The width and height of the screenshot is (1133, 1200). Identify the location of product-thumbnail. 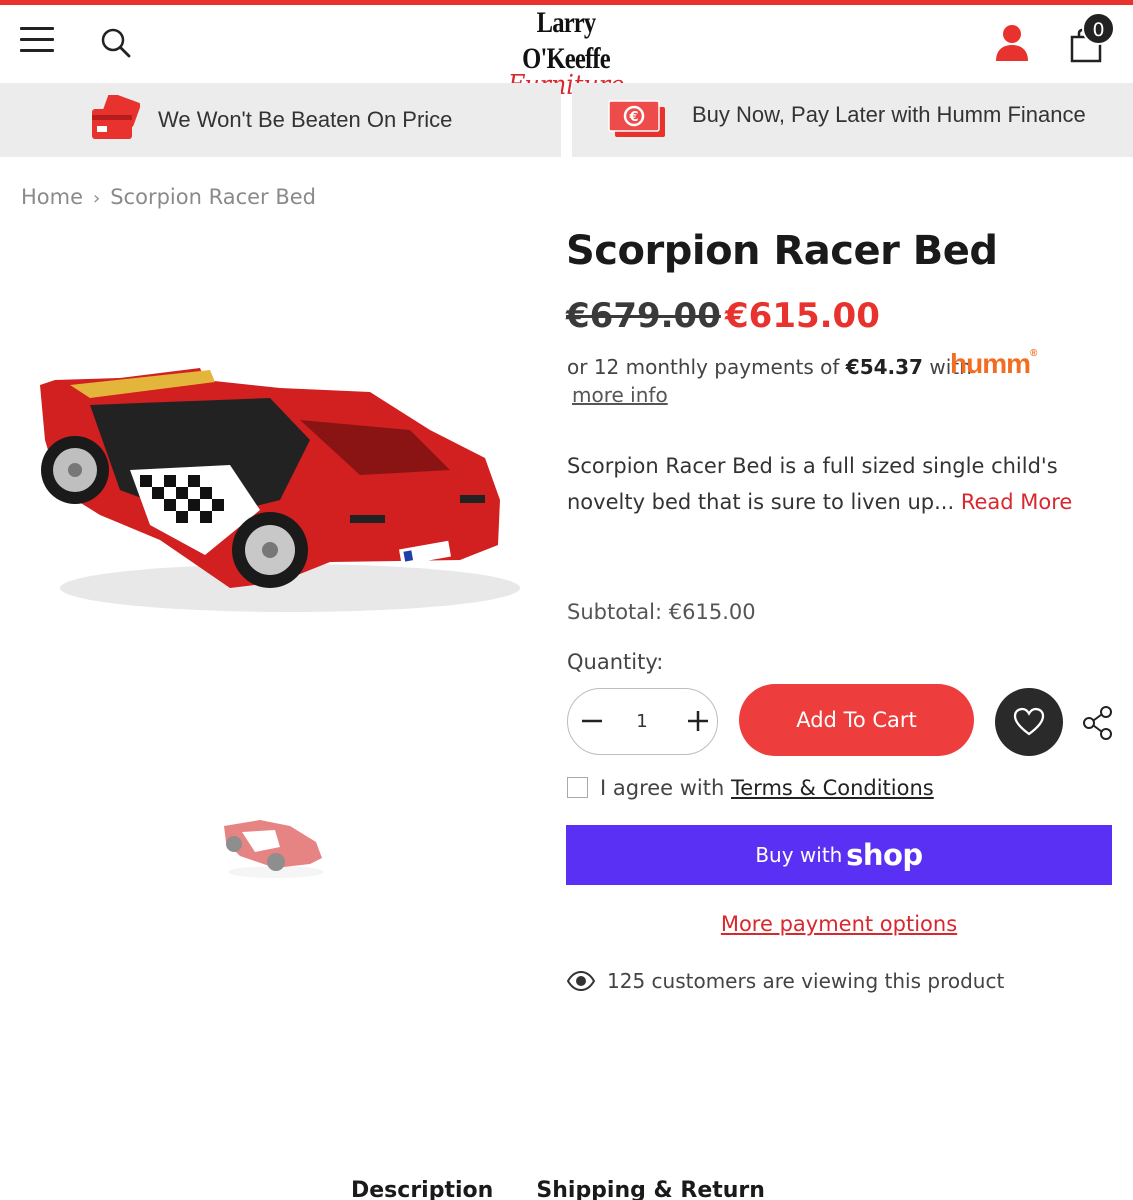
(274, 847).